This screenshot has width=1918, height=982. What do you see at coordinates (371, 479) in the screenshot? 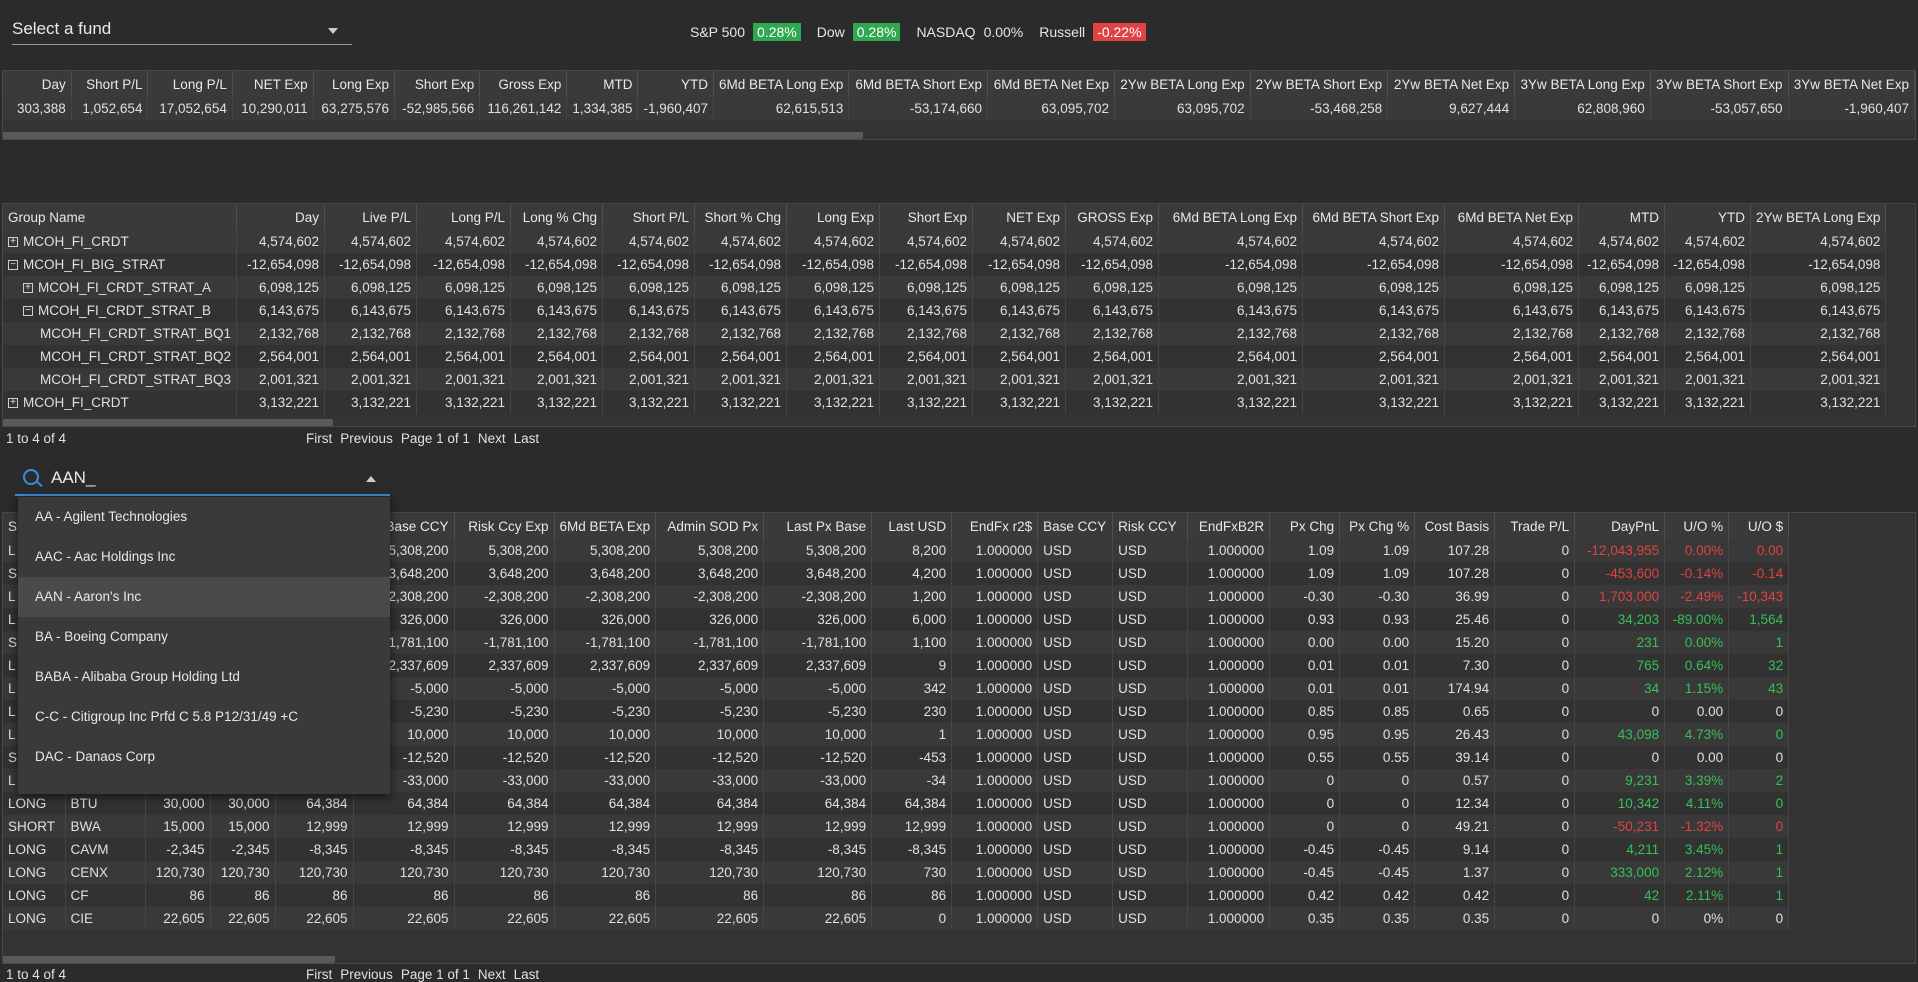
I see `chevron-up-icon` at bounding box center [371, 479].